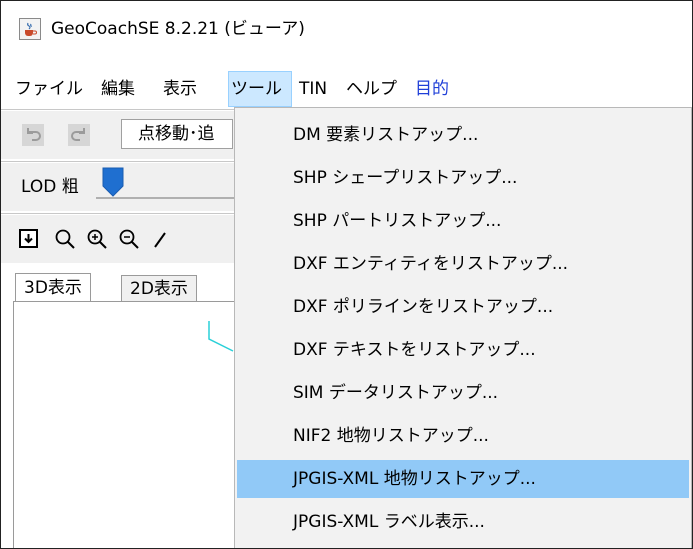 Image resolution: width=693 pixels, height=549 pixels. Describe the element at coordinates (79, 135) in the screenshot. I see `redo-icon` at that location.